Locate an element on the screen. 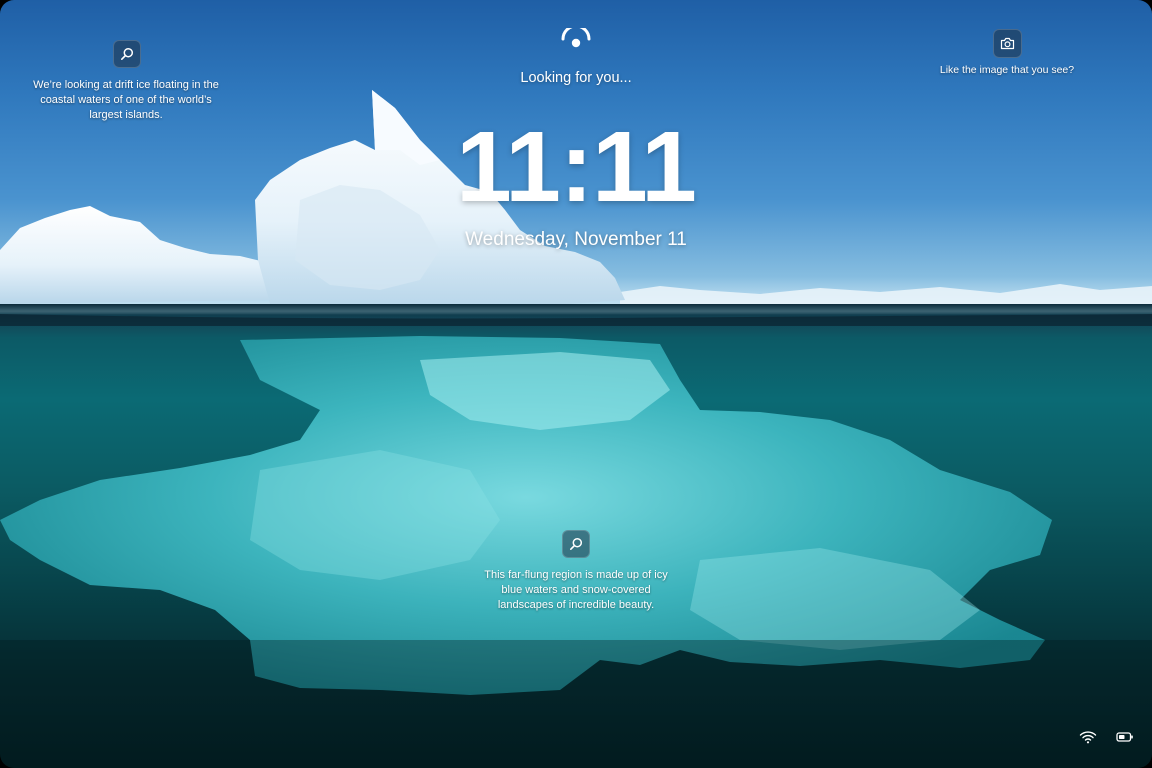  camera-icon-glyph is located at coordinates (1007, 43).